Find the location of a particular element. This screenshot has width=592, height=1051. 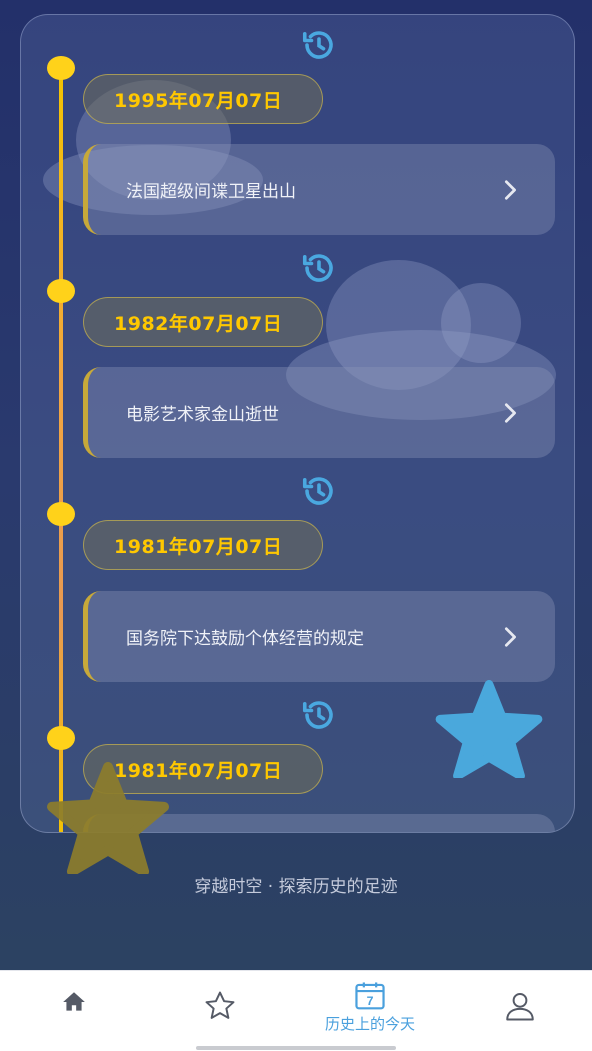

event-title: 国务院下达鼓励个体经营的规定 is located at coordinates (245, 639).